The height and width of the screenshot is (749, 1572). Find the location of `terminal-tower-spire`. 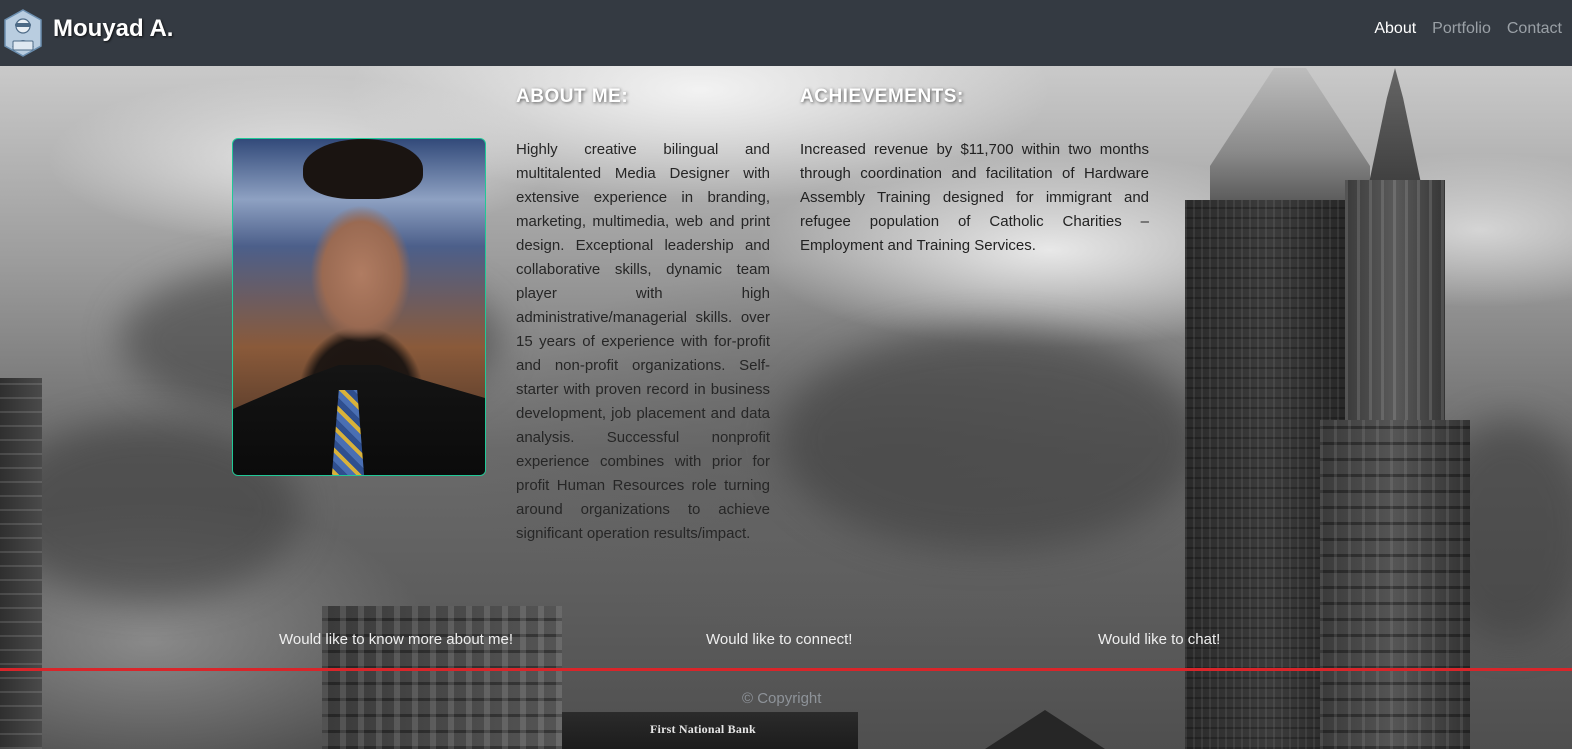

terminal-tower-spire is located at coordinates (1395, 128).